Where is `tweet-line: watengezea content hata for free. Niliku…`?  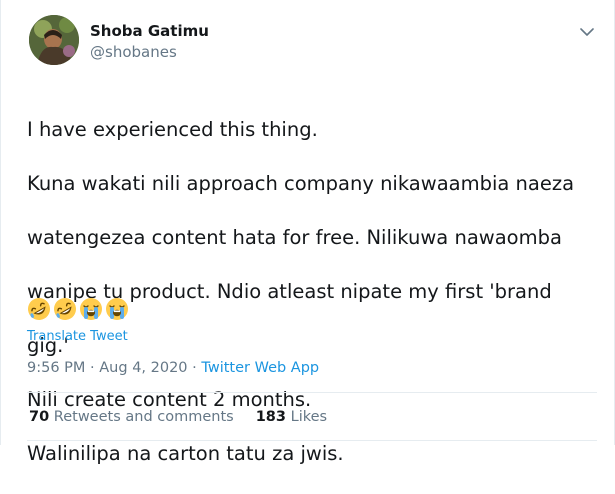
tweet-line: watengezea content hata for free. Niliku… is located at coordinates (294, 237).